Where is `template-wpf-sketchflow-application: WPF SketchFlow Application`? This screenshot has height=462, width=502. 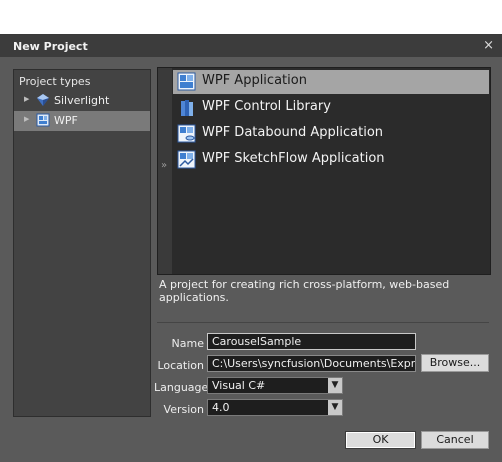
template-wpf-sketchflow-application: WPF SketchFlow Application is located at coordinates (331, 160).